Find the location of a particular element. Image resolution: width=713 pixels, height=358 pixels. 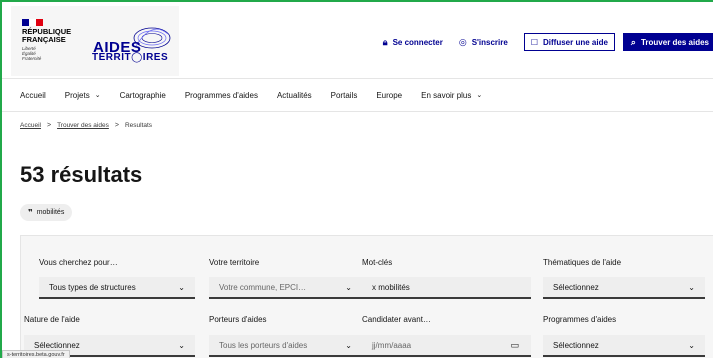

nav-item-accueil: Accueil is located at coordinates (33, 95).